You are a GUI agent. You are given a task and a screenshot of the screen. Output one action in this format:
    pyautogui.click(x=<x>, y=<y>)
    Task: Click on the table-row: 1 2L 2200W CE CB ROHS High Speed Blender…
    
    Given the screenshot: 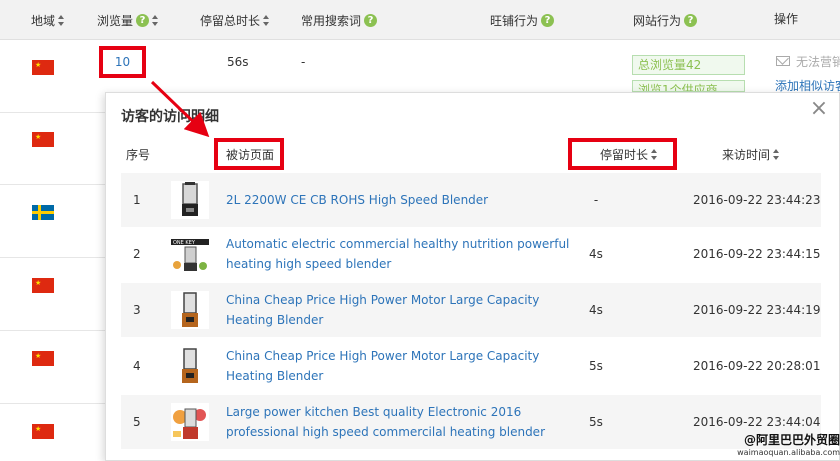 What is the action you would take?
    pyautogui.click(x=471, y=200)
    